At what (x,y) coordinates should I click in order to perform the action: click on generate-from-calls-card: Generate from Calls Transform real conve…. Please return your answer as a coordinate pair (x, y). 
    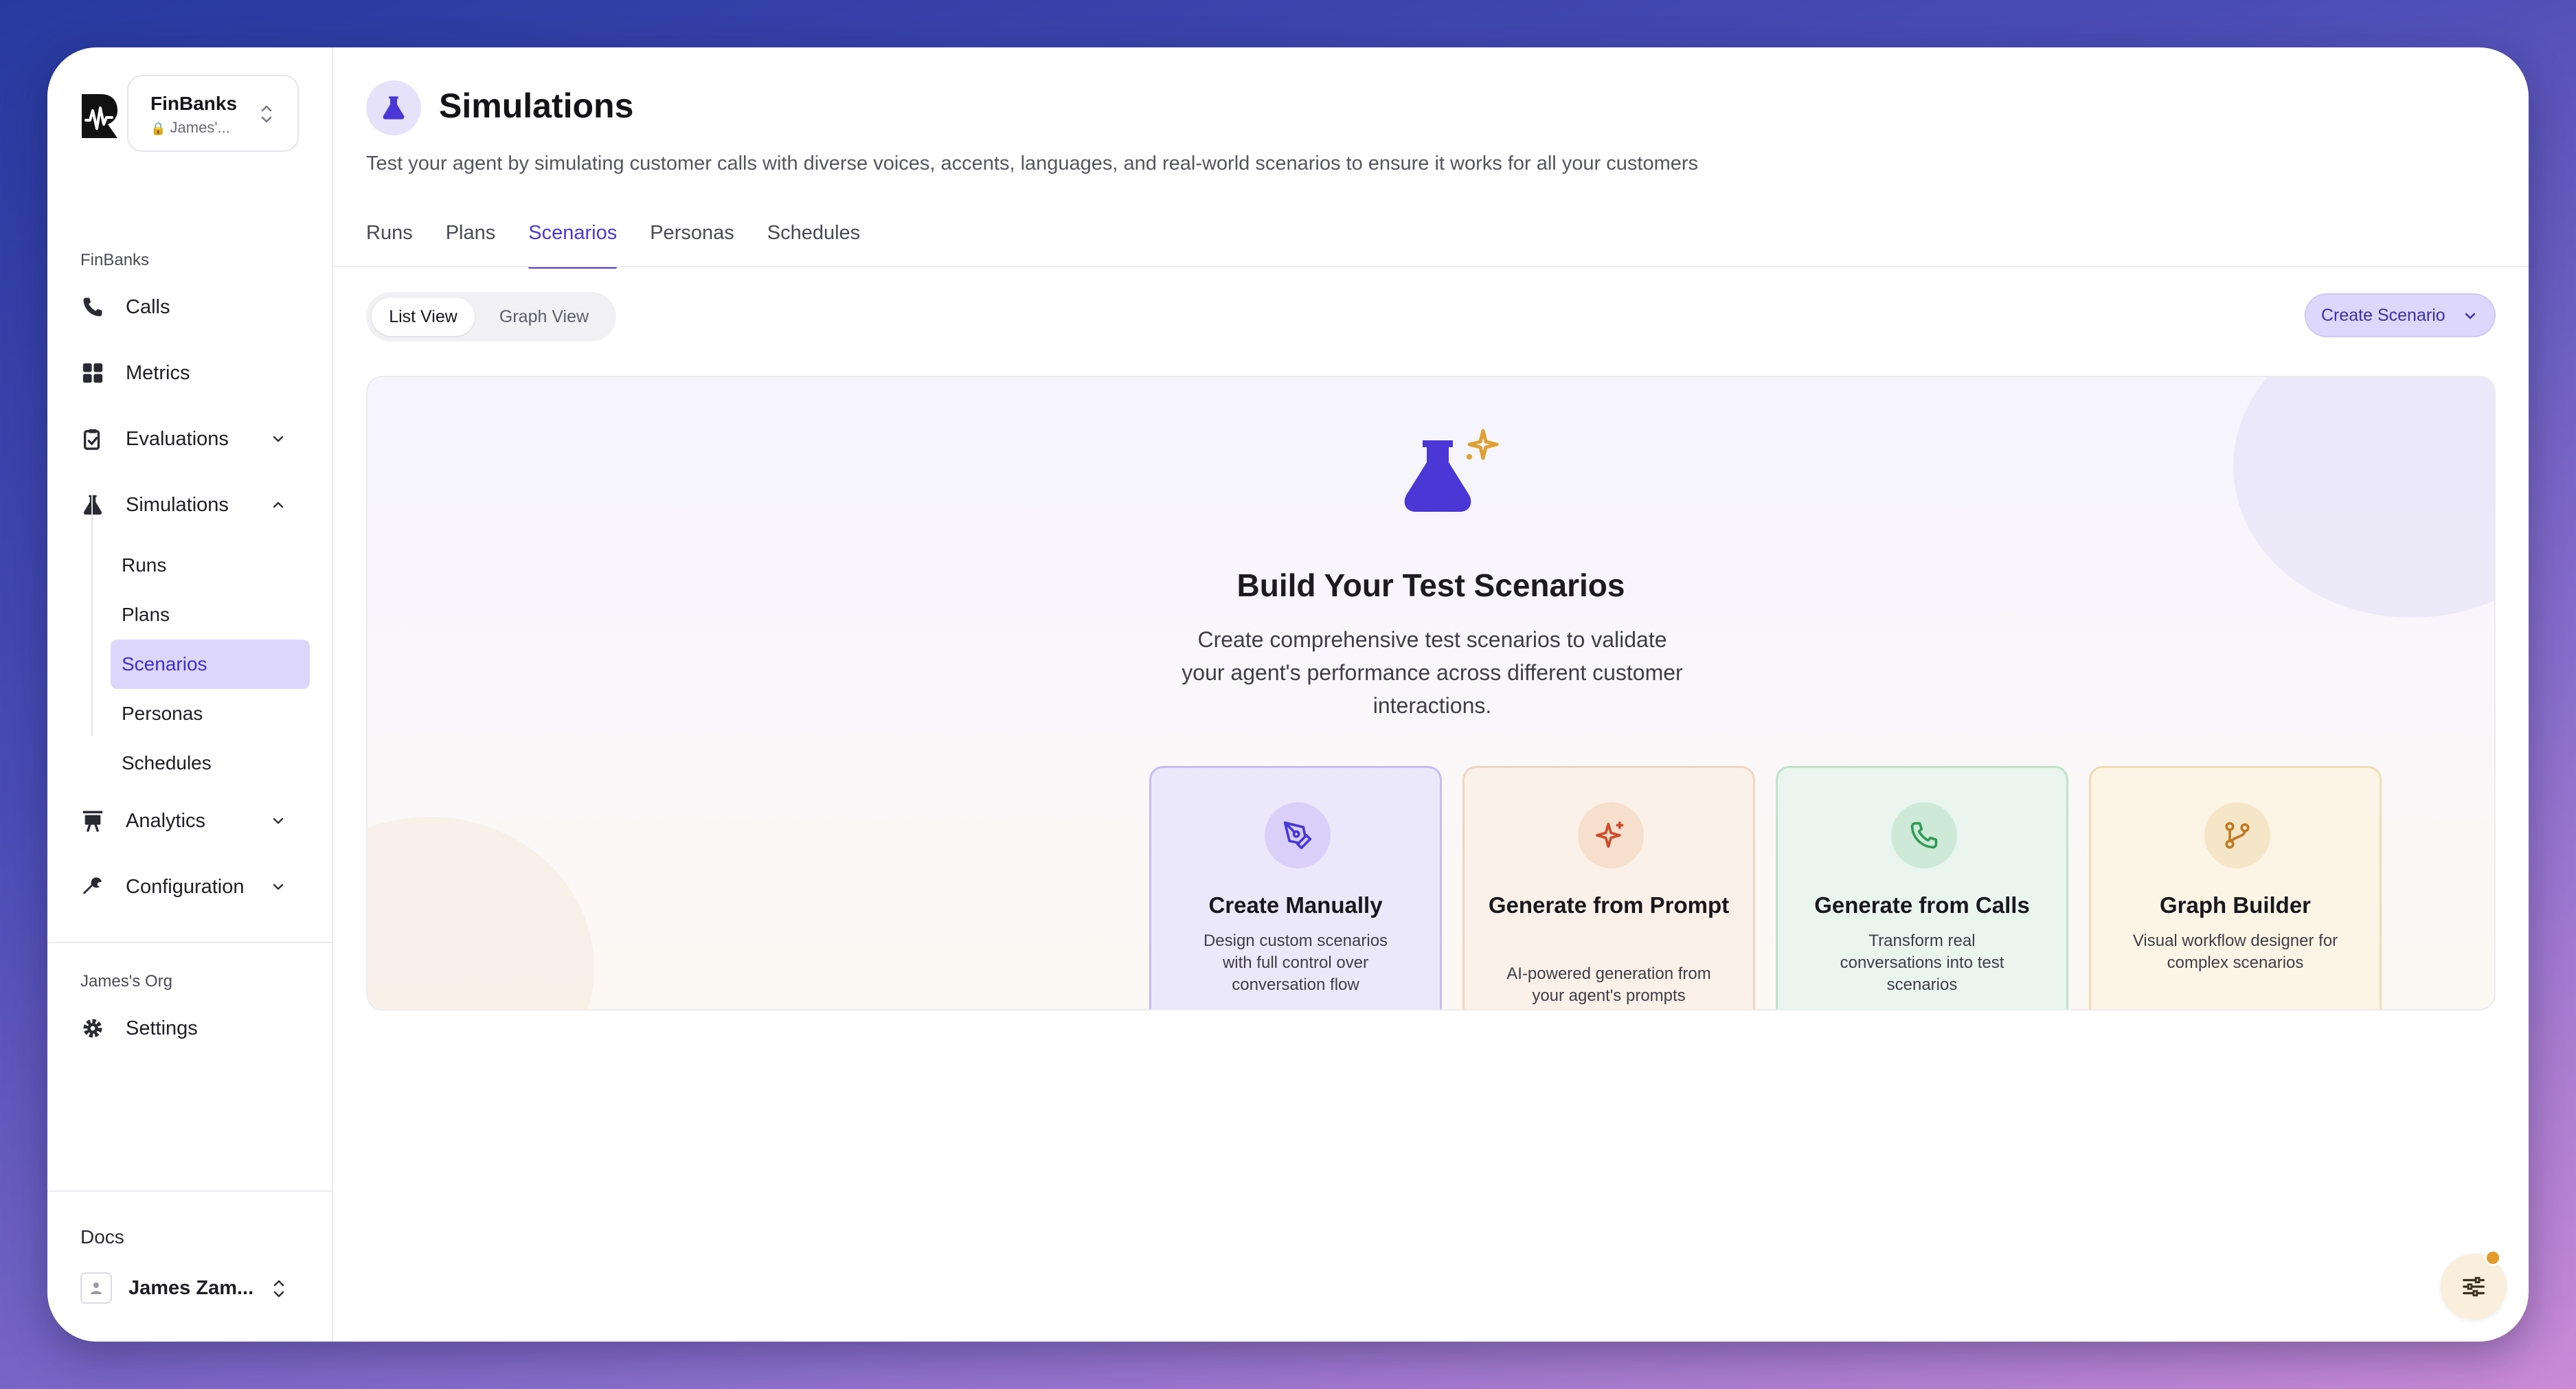
    Looking at the image, I should click on (1922, 887).